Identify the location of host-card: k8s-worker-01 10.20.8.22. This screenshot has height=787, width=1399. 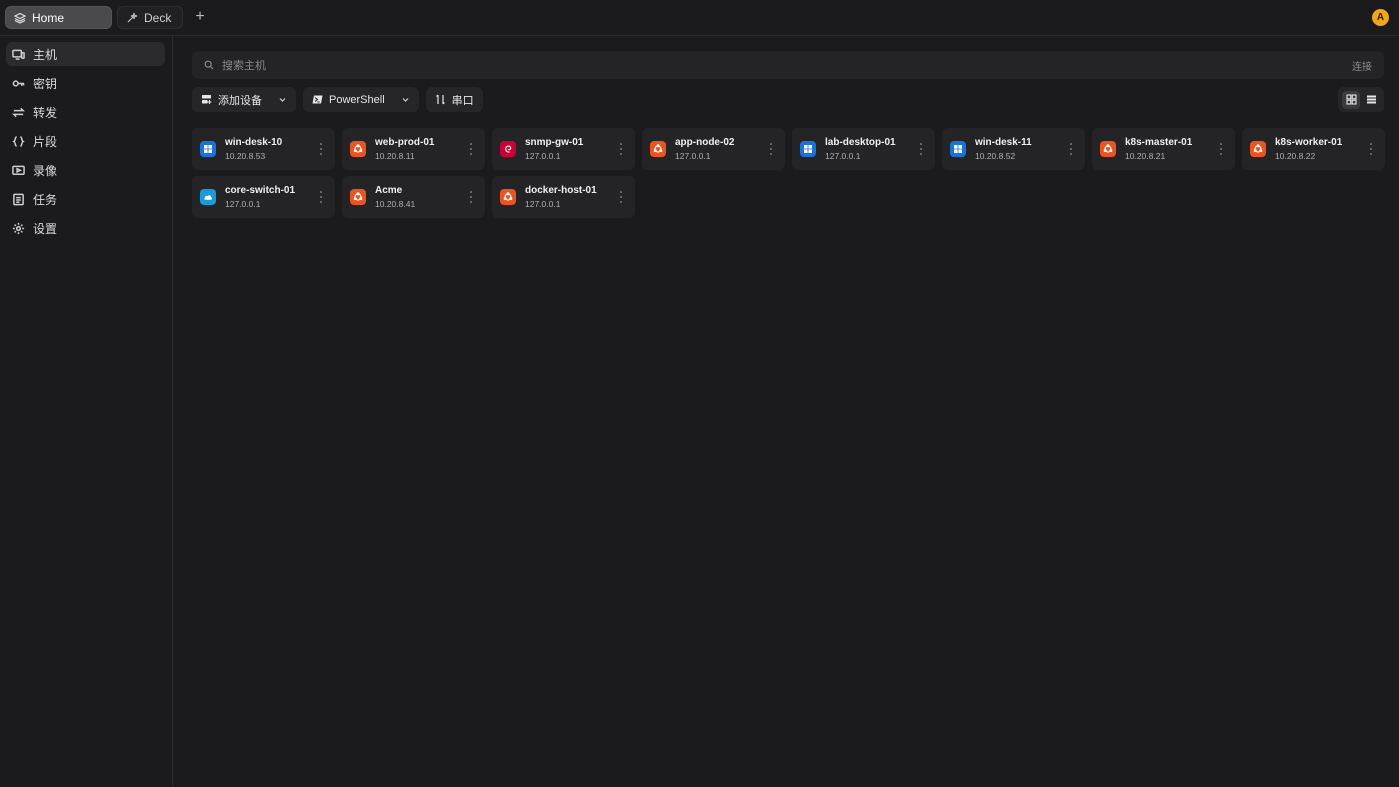
(1313, 149).